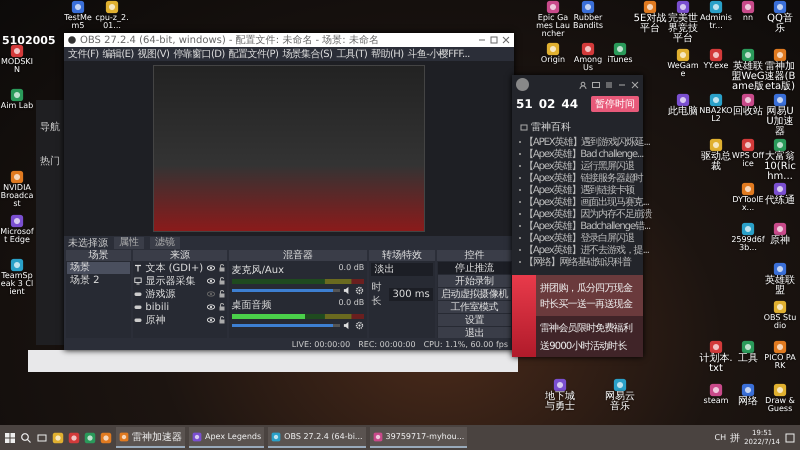 The height and width of the screenshot is (450, 800). Describe the element at coordinates (588, 214) in the screenshot. I see `article-link: 【Apex英雄】因为内存不足崩溃` at that location.